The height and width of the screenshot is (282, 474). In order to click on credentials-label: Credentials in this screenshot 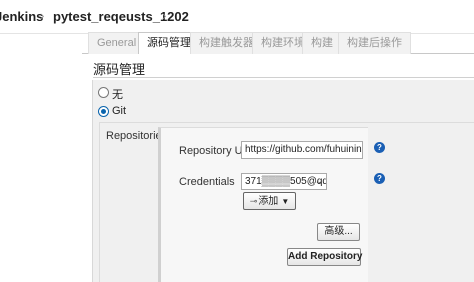, I will do `click(207, 182)`.